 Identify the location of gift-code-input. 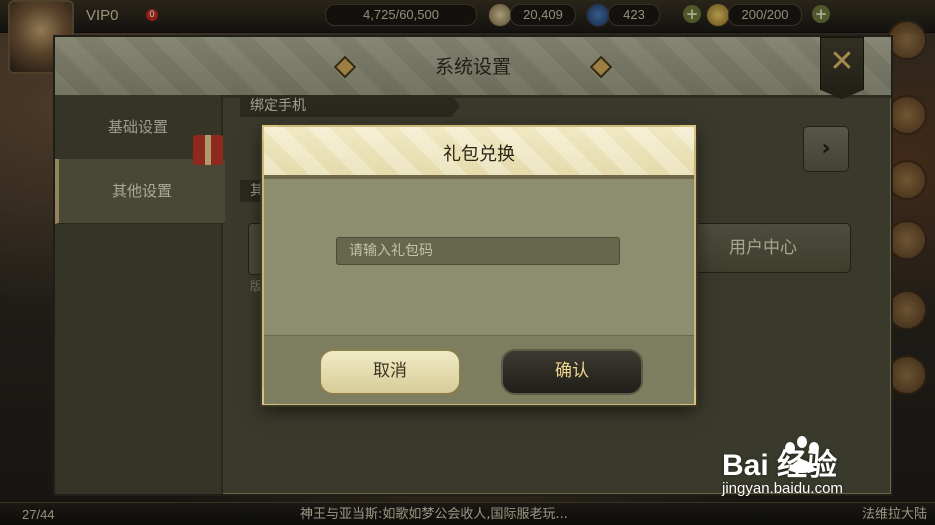
(478, 251).